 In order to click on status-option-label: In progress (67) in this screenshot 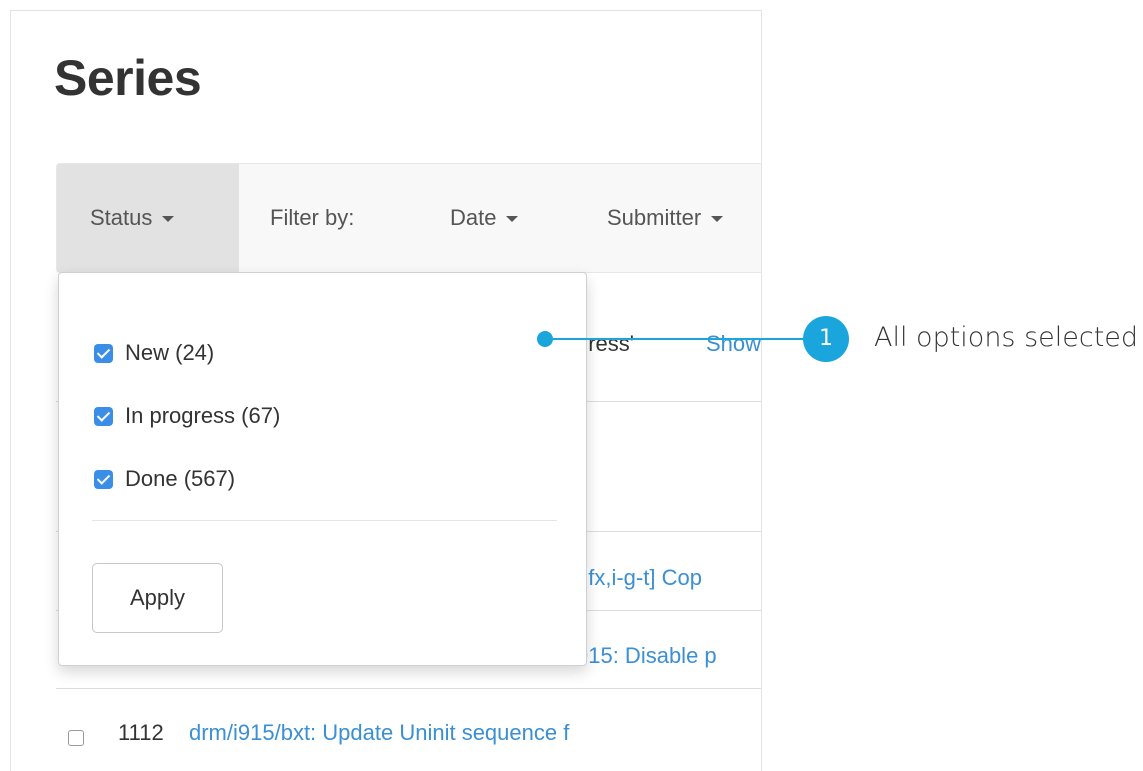, I will do `click(203, 415)`.